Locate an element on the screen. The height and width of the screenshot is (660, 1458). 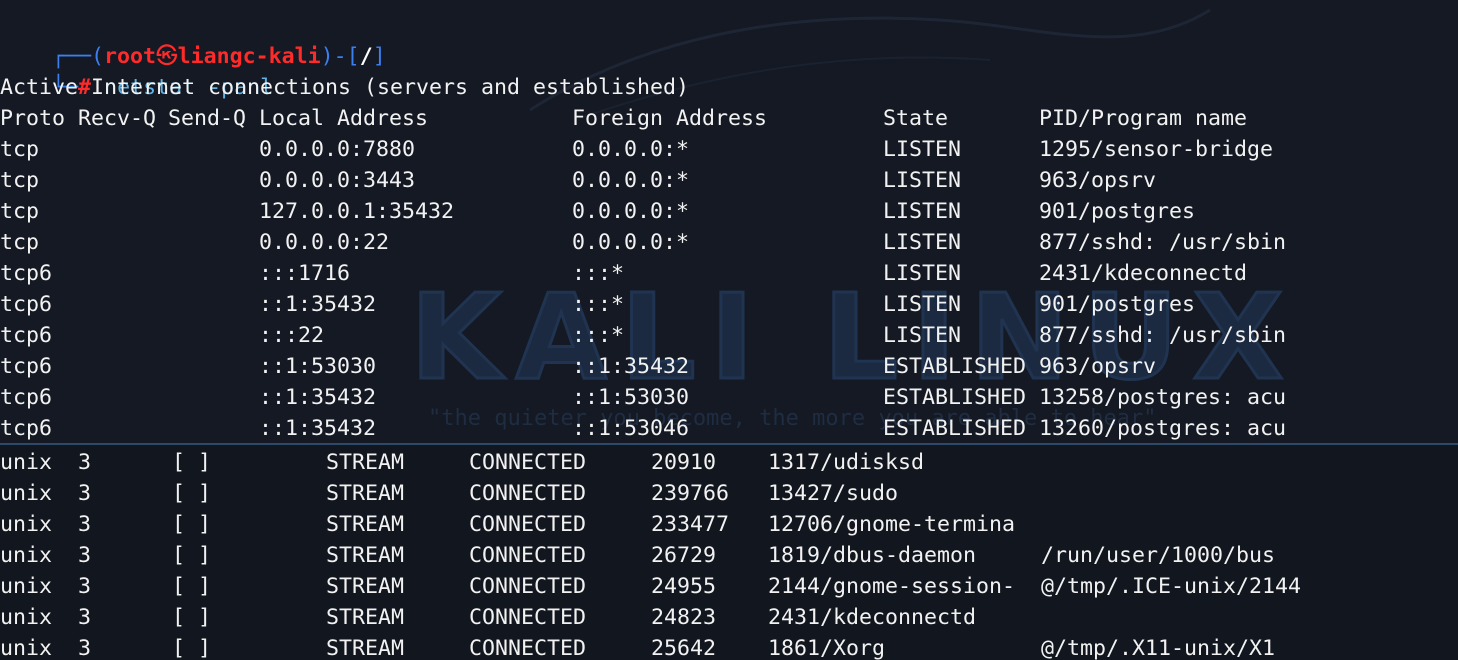
column-header-recv-q: Recv-Q is located at coordinates (117, 118).